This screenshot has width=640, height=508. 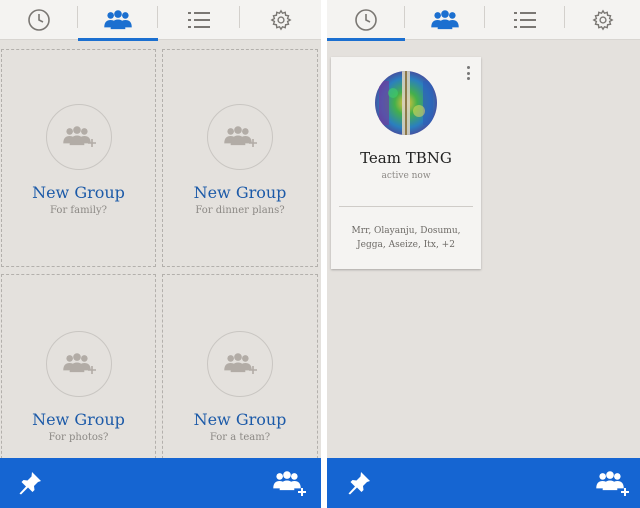 What do you see at coordinates (468, 73) in the screenshot?
I see `overflow-menu-button` at bounding box center [468, 73].